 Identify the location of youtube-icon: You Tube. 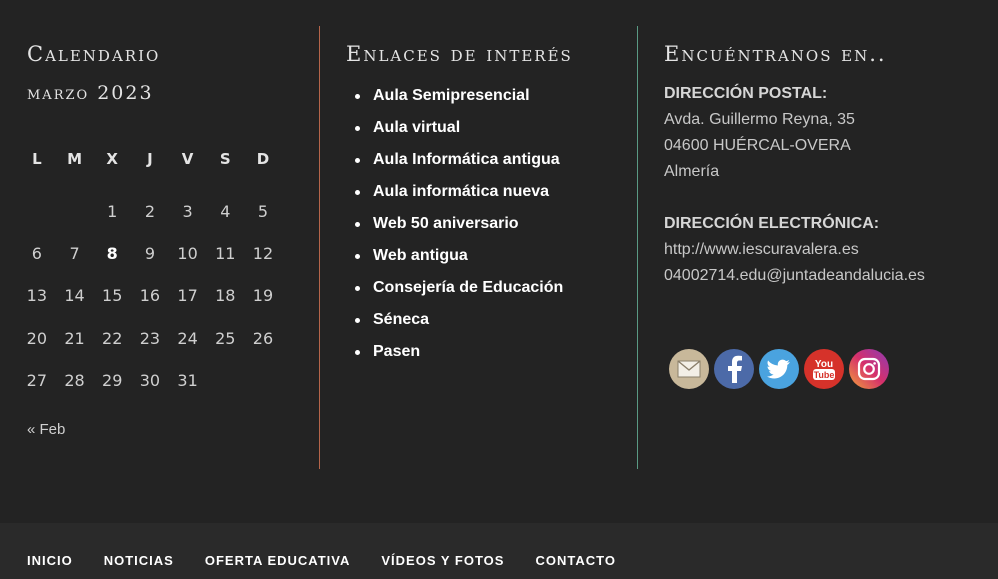
(824, 369).